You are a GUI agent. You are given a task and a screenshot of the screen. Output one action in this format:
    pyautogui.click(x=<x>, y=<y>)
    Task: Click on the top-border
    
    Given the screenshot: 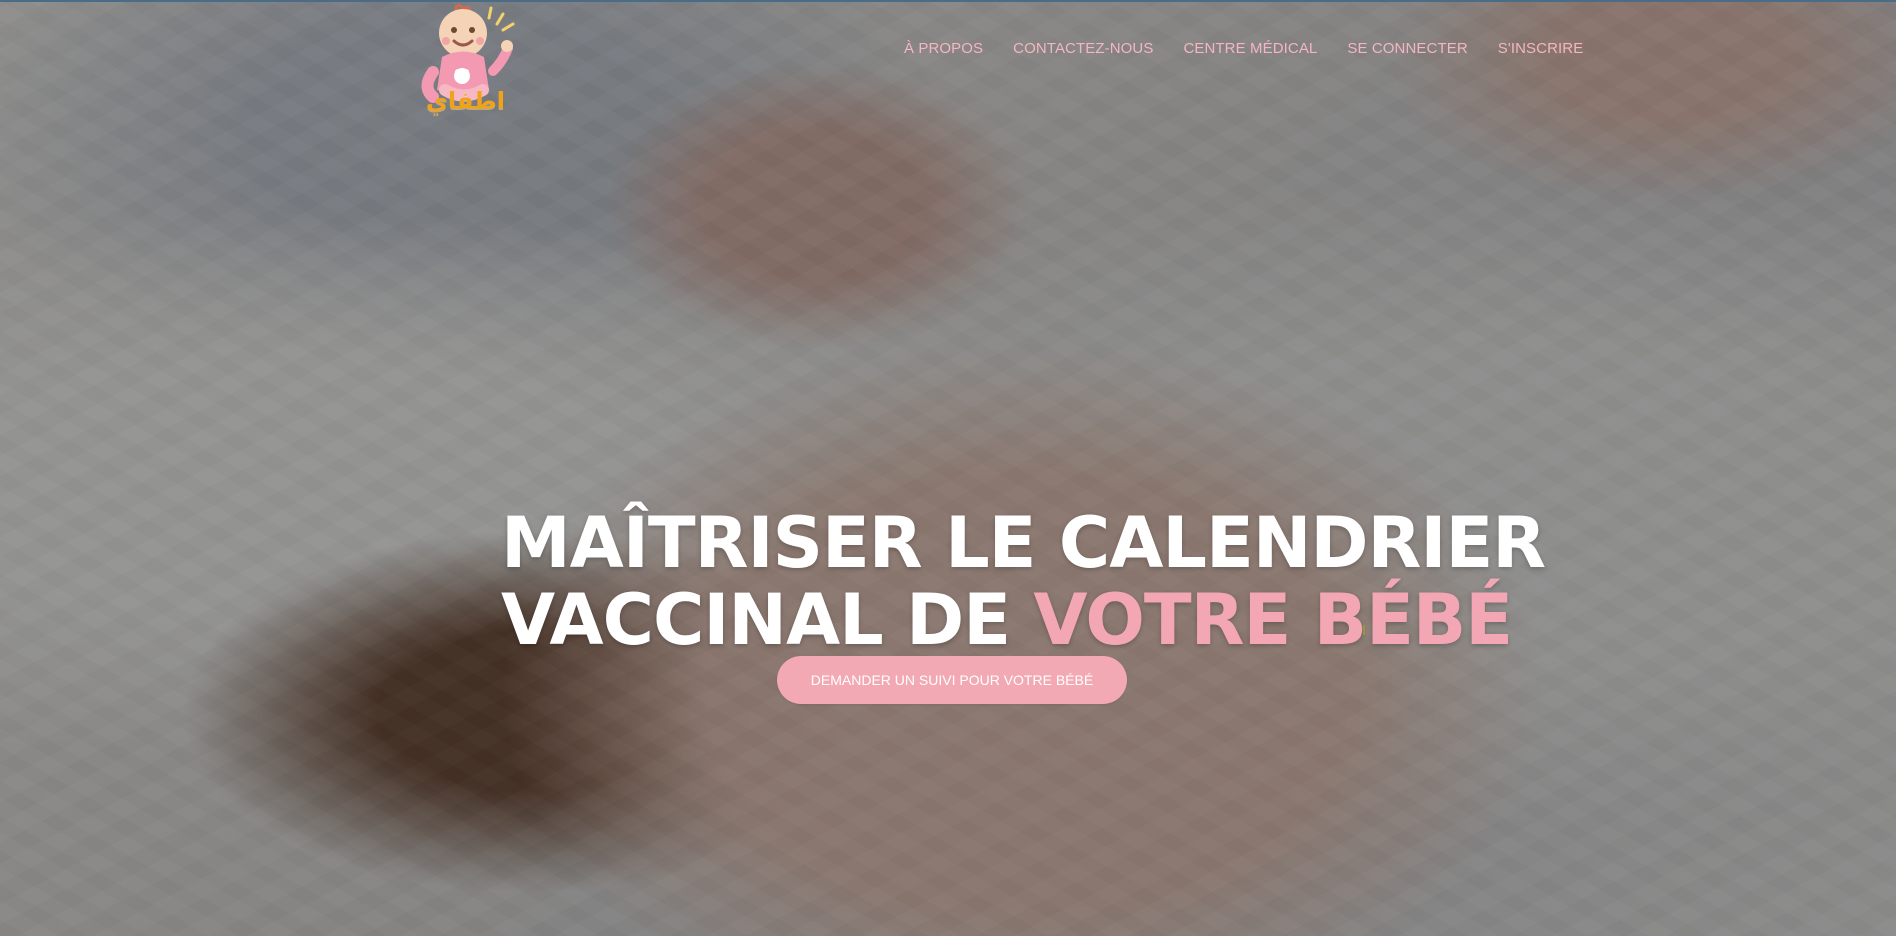 What is the action you would take?
    pyautogui.click(x=948, y=1)
    